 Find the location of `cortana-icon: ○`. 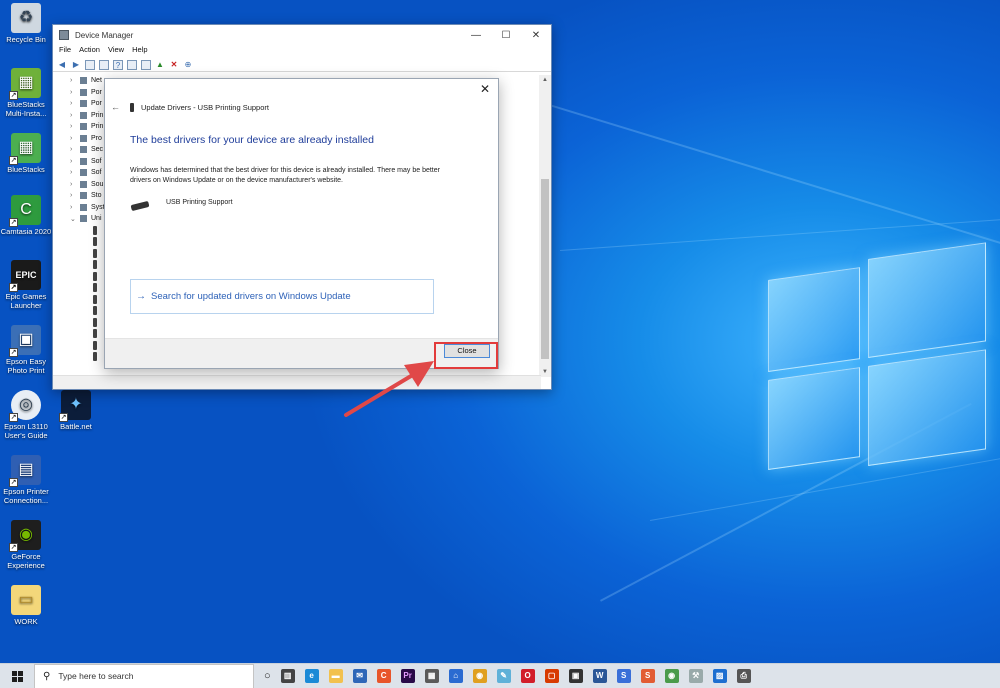

cortana-icon: ○ is located at coordinates (267, 676).